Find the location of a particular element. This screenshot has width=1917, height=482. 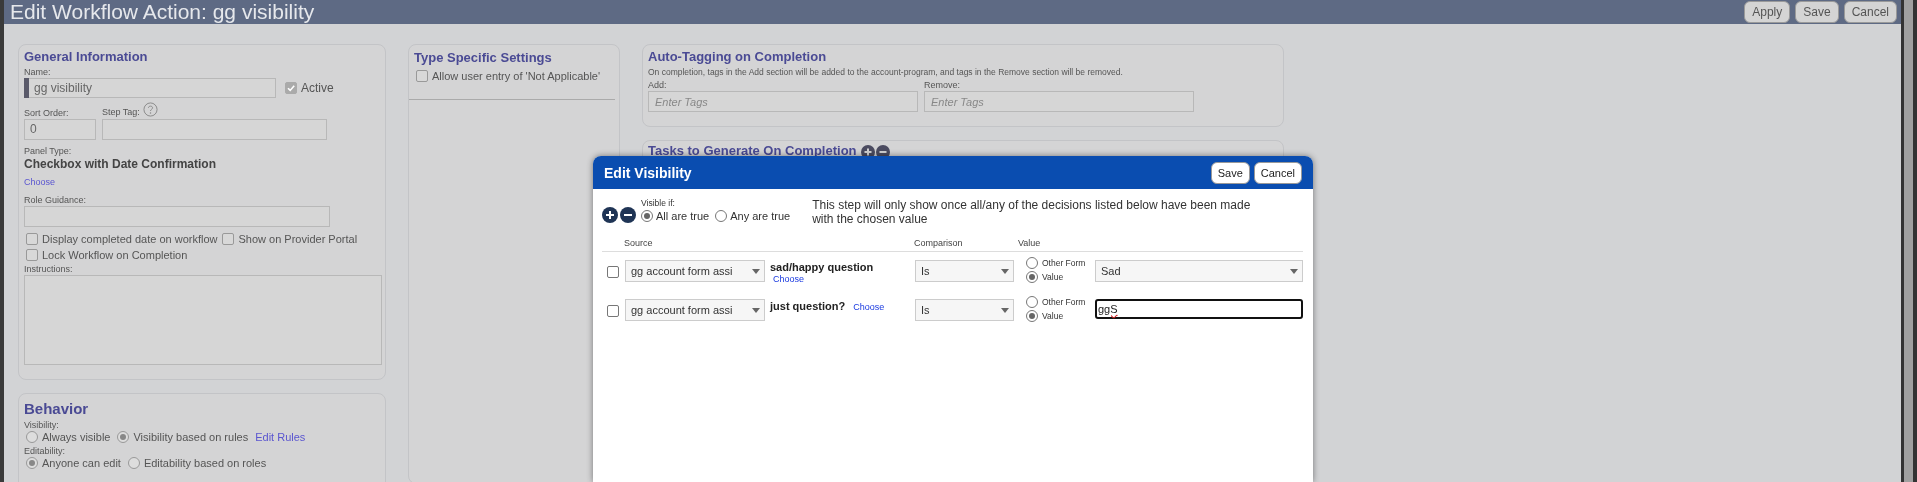

role-guidance-field is located at coordinates (177, 216).